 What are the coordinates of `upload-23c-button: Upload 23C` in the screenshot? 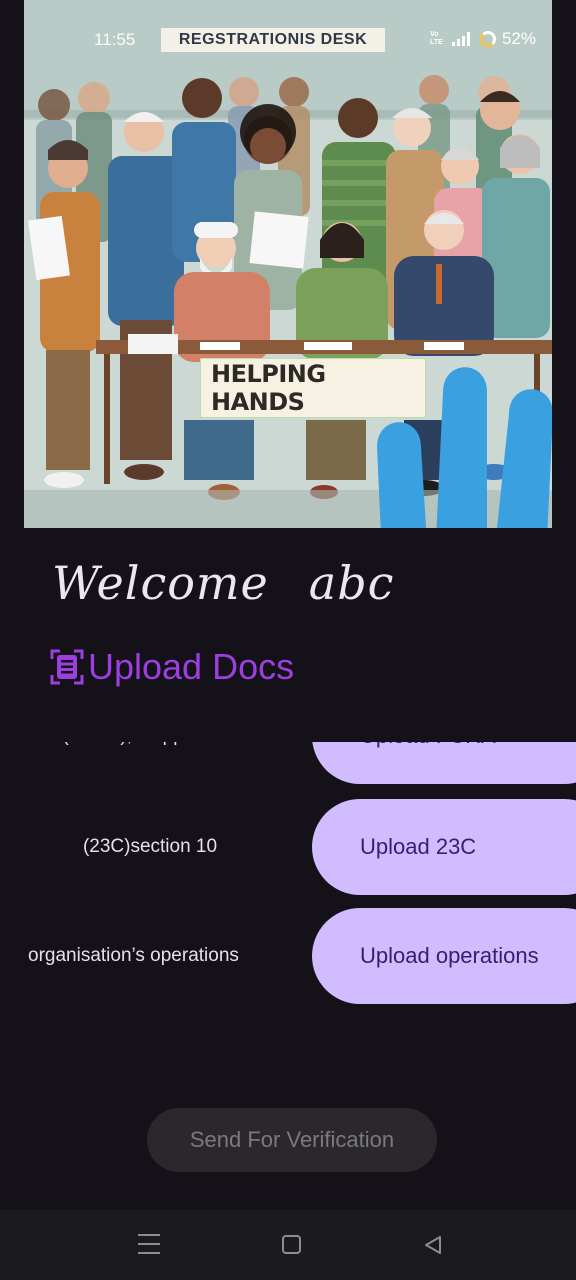 It's located at (444, 847).